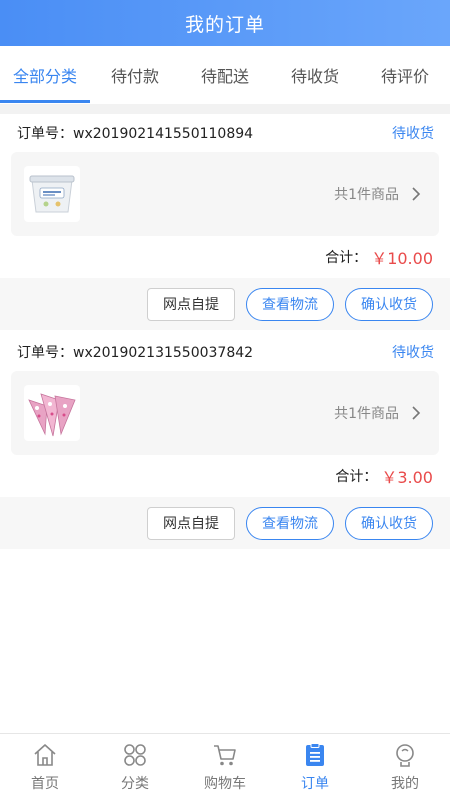 The image size is (450, 800). What do you see at coordinates (135, 134) in the screenshot?
I see `order-number: 订单号：wx201902141550110894` at bounding box center [135, 134].